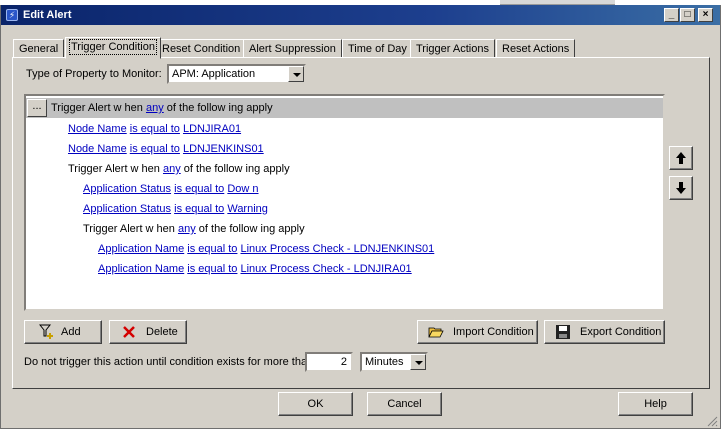 The image size is (721, 429). What do you see at coordinates (384, 362) in the screenshot?
I see `duration-unit-value: Minutes` at bounding box center [384, 362].